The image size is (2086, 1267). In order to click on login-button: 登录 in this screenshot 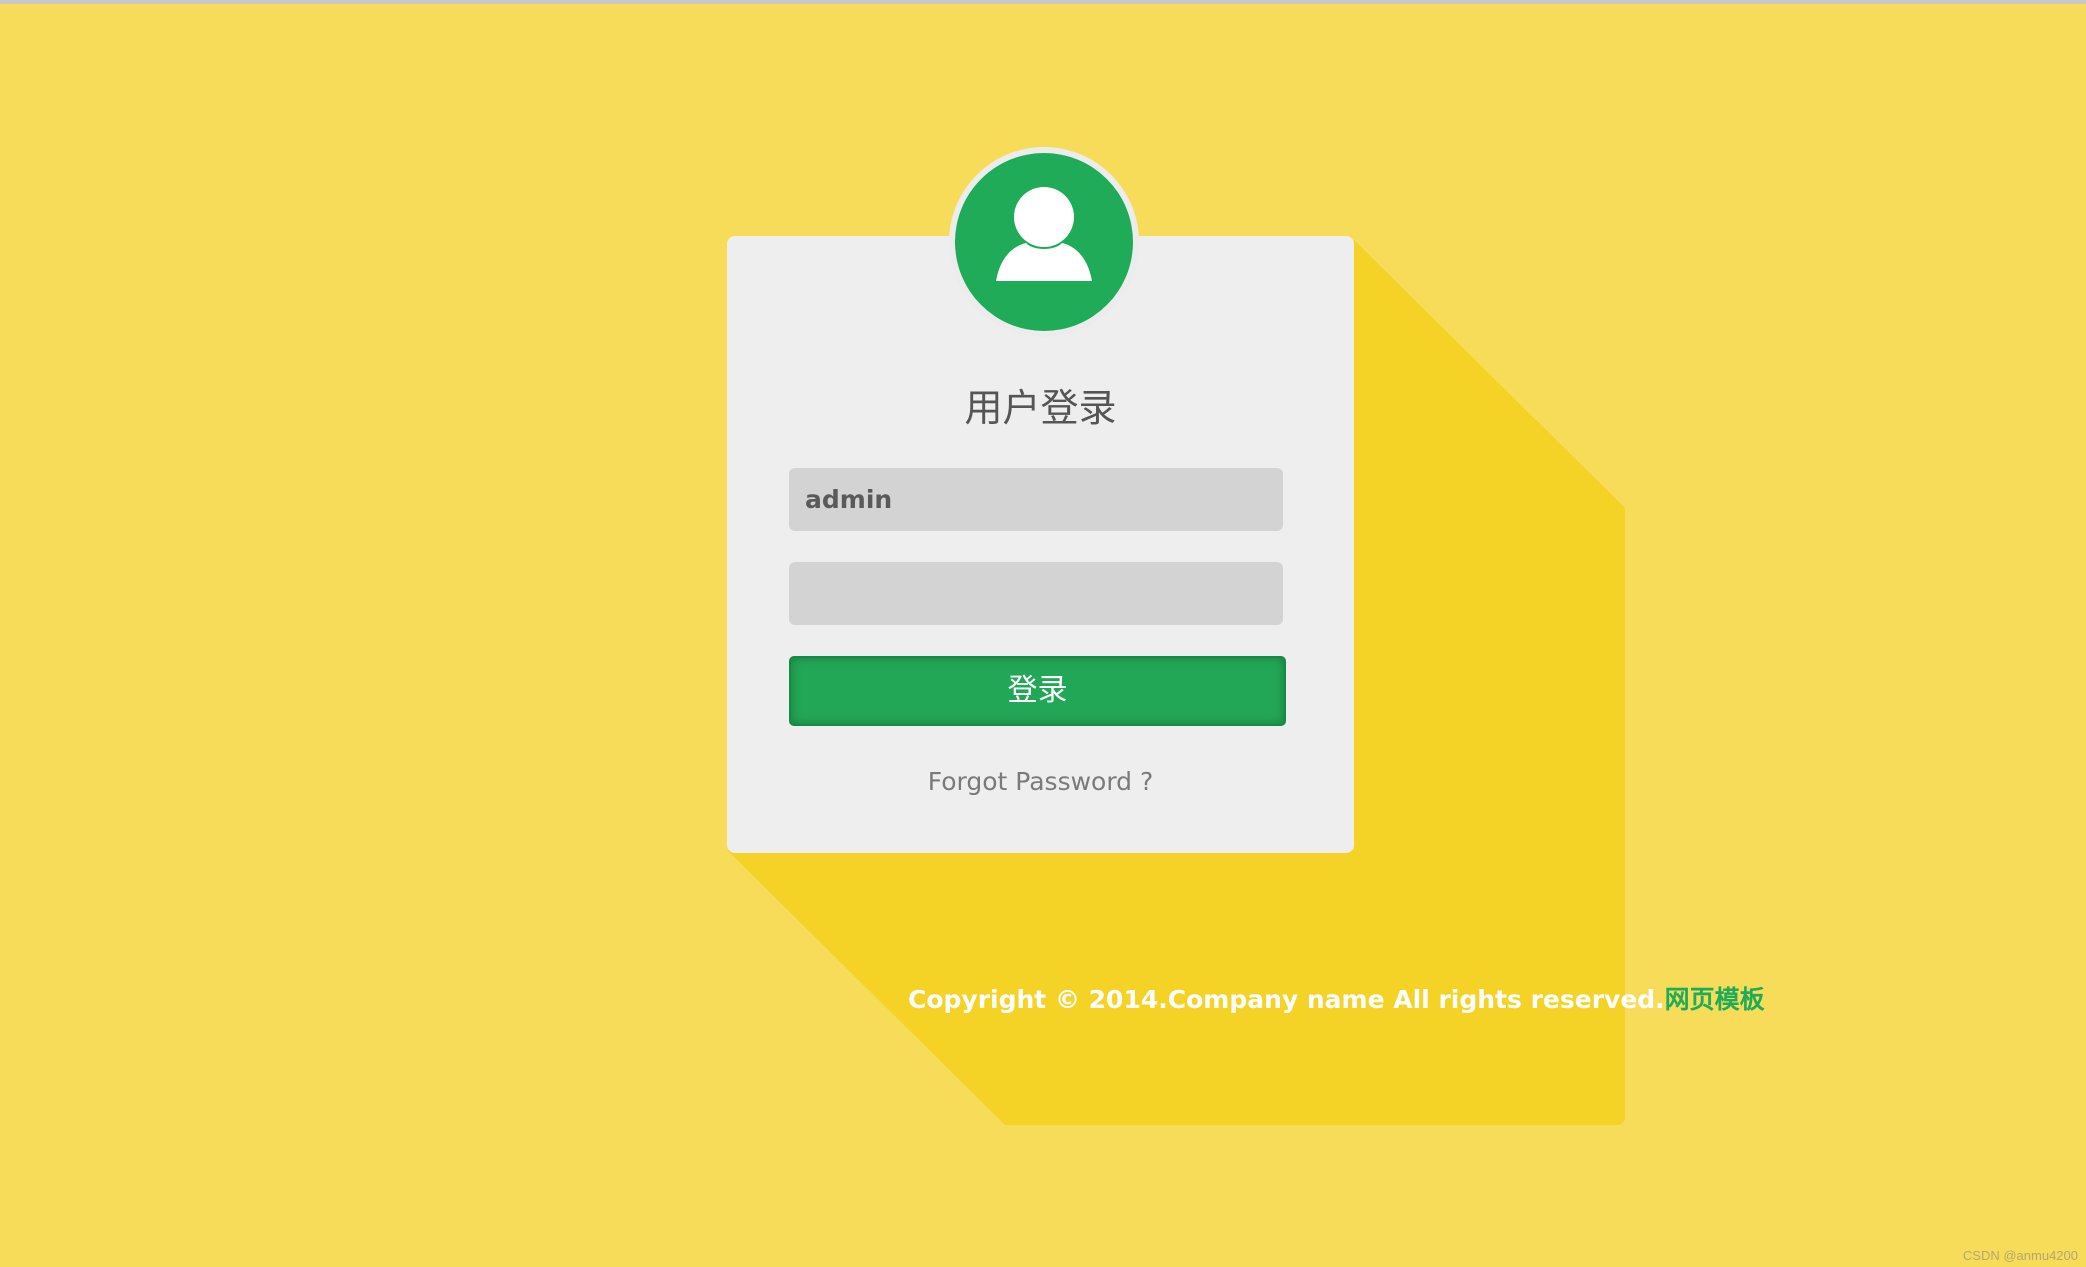, I will do `click(1037, 691)`.